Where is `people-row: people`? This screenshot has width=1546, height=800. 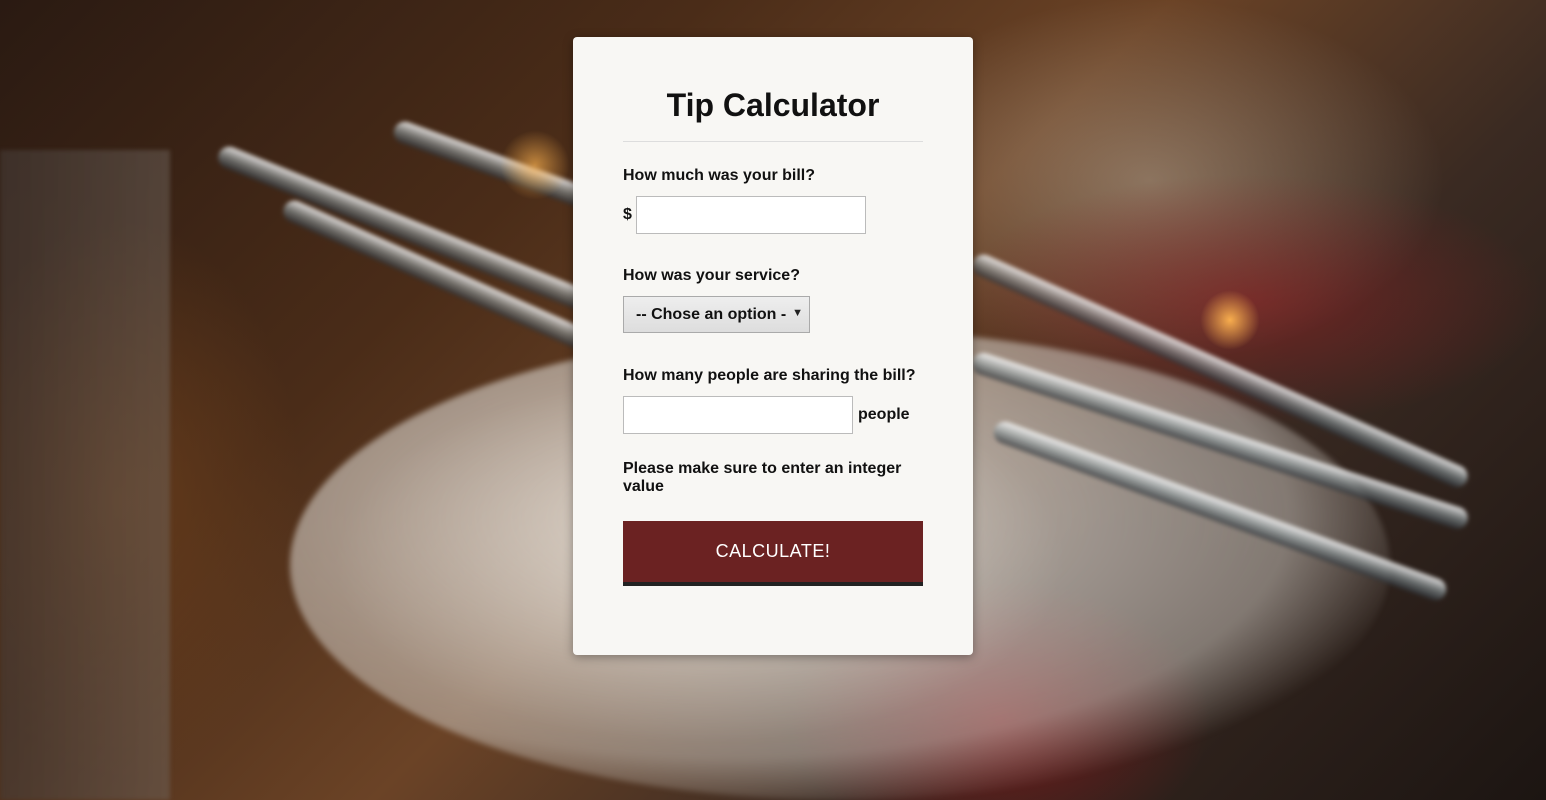
people-row: people is located at coordinates (773, 415).